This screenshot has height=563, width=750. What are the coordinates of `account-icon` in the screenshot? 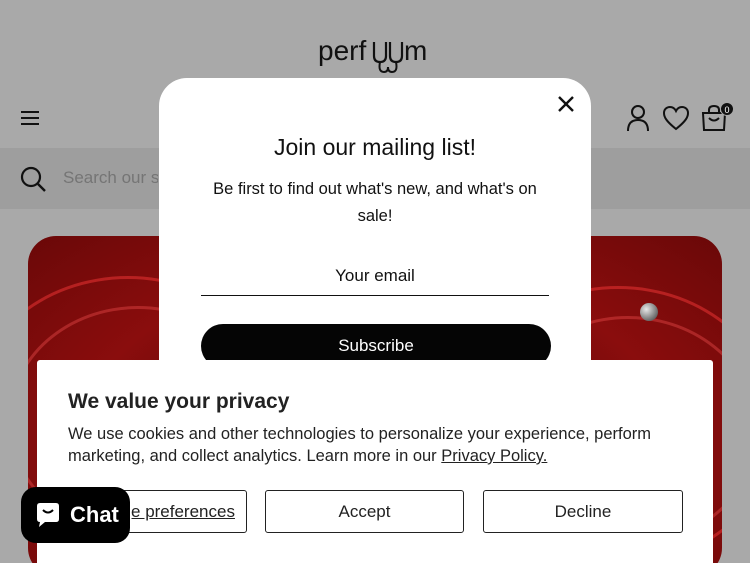 It's located at (638, 118).